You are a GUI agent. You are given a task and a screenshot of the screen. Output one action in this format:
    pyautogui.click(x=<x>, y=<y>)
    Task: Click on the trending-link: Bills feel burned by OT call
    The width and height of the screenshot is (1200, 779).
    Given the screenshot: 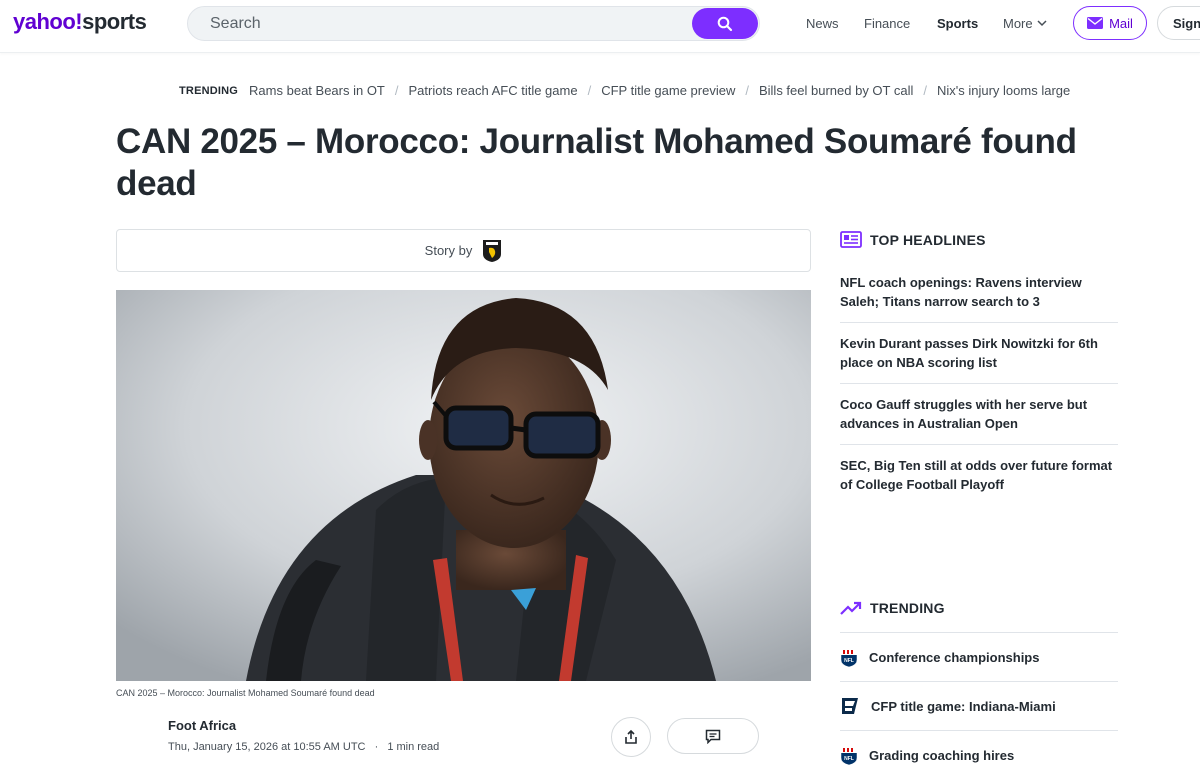 What is the action you would take?
    pyautogui.click(x=836, y=90)
    